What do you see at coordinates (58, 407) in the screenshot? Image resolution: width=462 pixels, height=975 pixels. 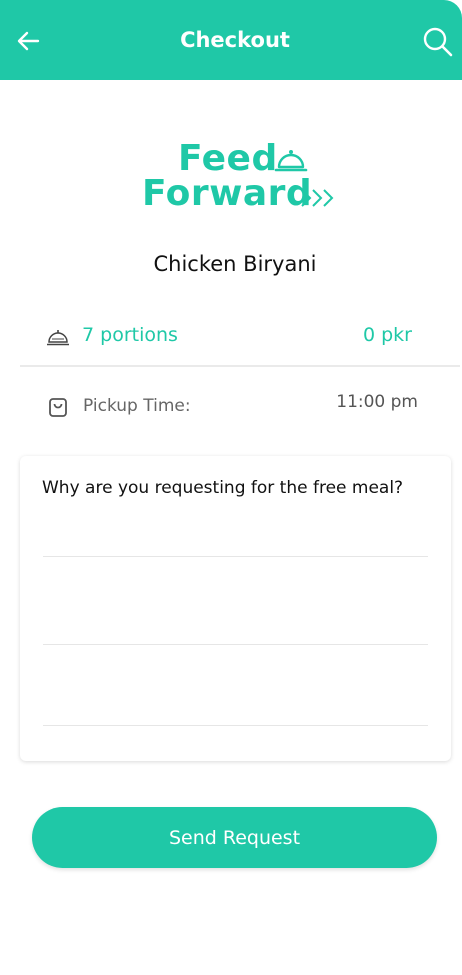 I see `shopping-bag-icon` at bounding box center [58, 407].